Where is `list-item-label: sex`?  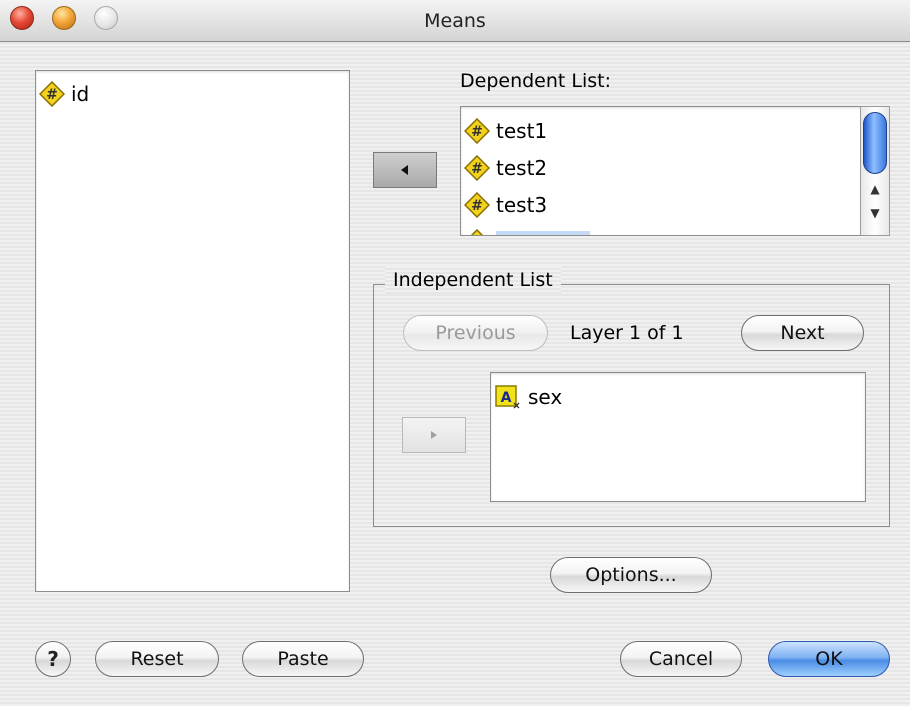
list-item-label: sex is located at coordinates (545, 396).